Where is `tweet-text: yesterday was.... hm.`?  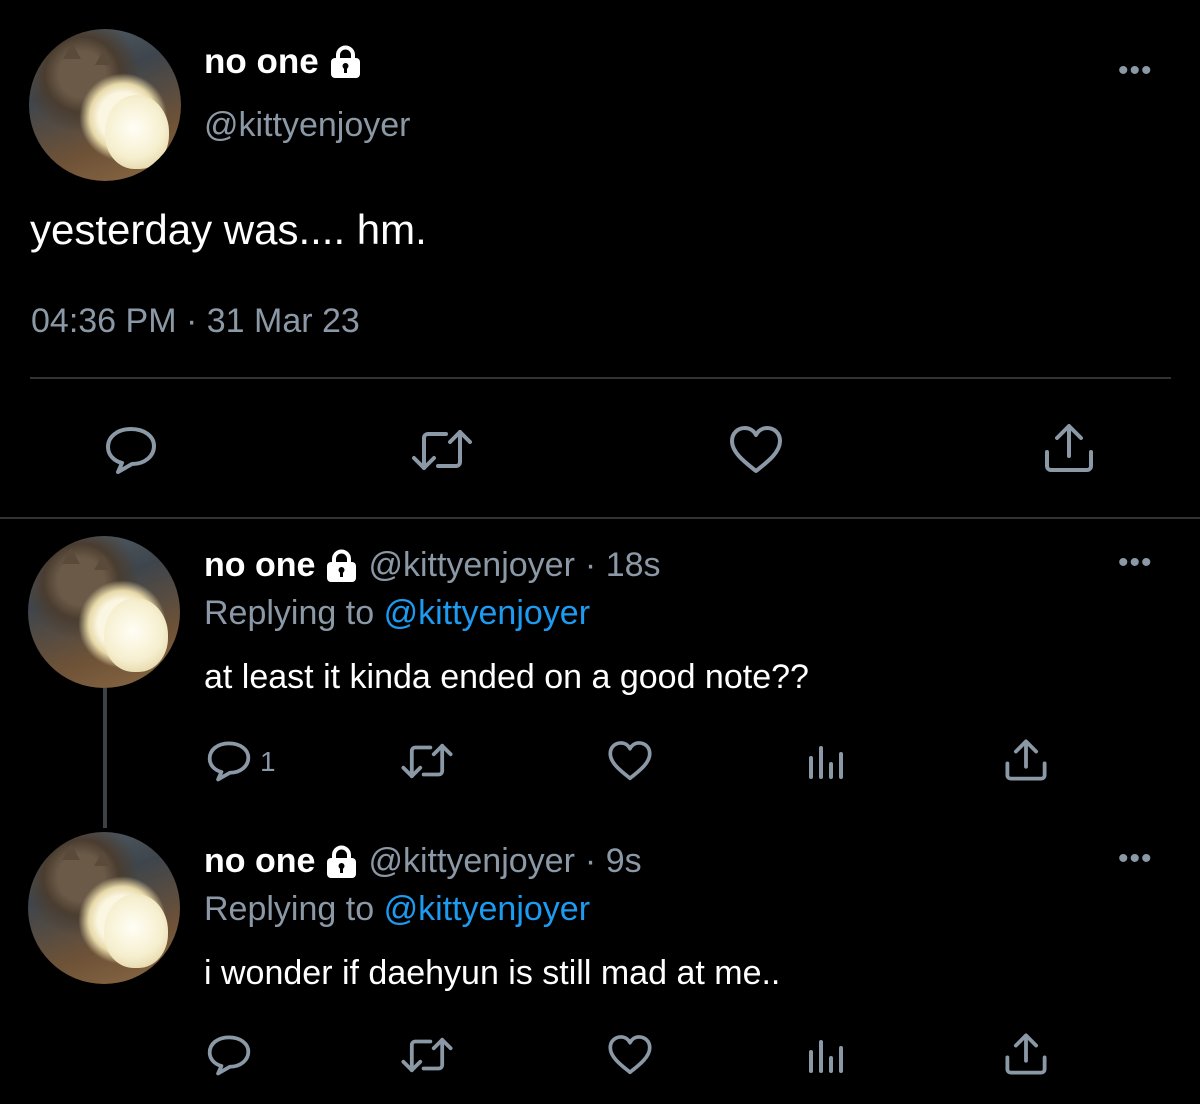 tweet-text: yesterday was.... hm. is located at coordinates (228, 229).